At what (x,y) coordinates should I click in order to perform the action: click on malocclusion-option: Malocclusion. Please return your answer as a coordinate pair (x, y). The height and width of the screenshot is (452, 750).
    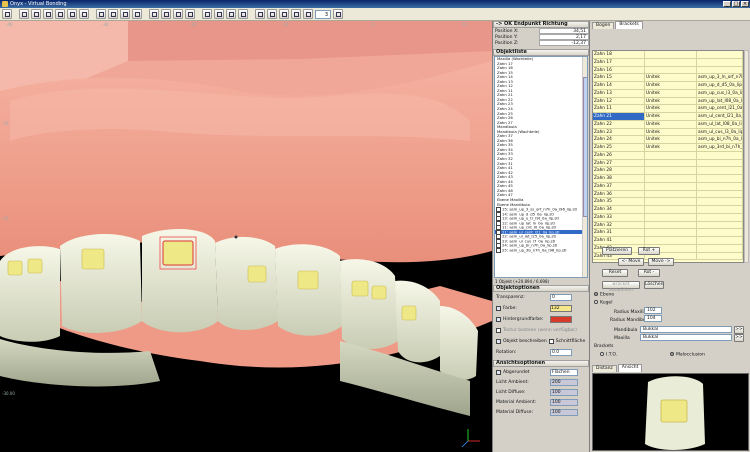
    Looking at the image, I should click on (687, 355).